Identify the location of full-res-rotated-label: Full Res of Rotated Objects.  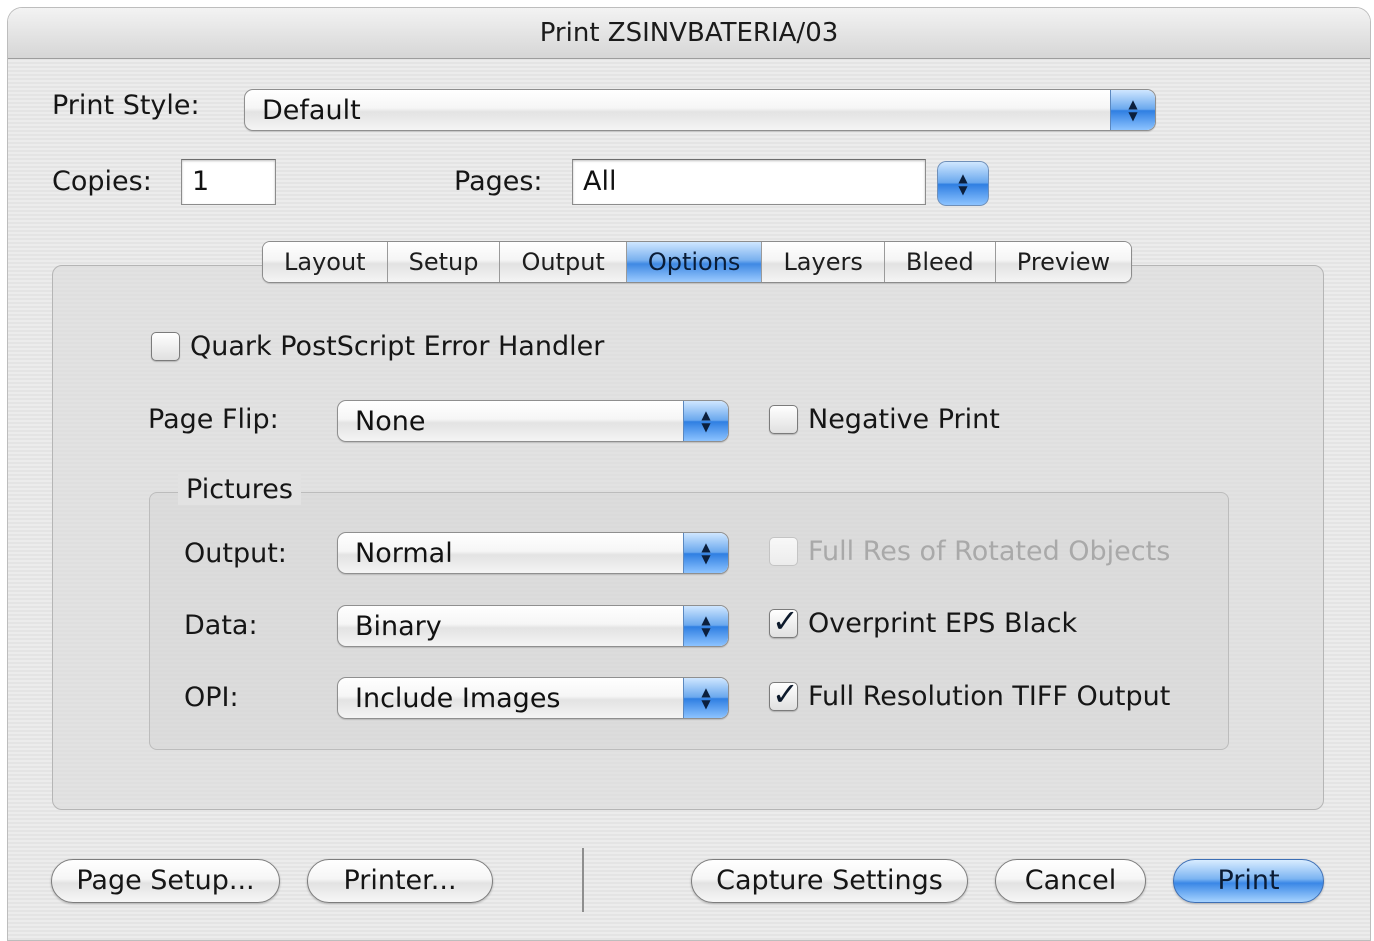
(989, 551).